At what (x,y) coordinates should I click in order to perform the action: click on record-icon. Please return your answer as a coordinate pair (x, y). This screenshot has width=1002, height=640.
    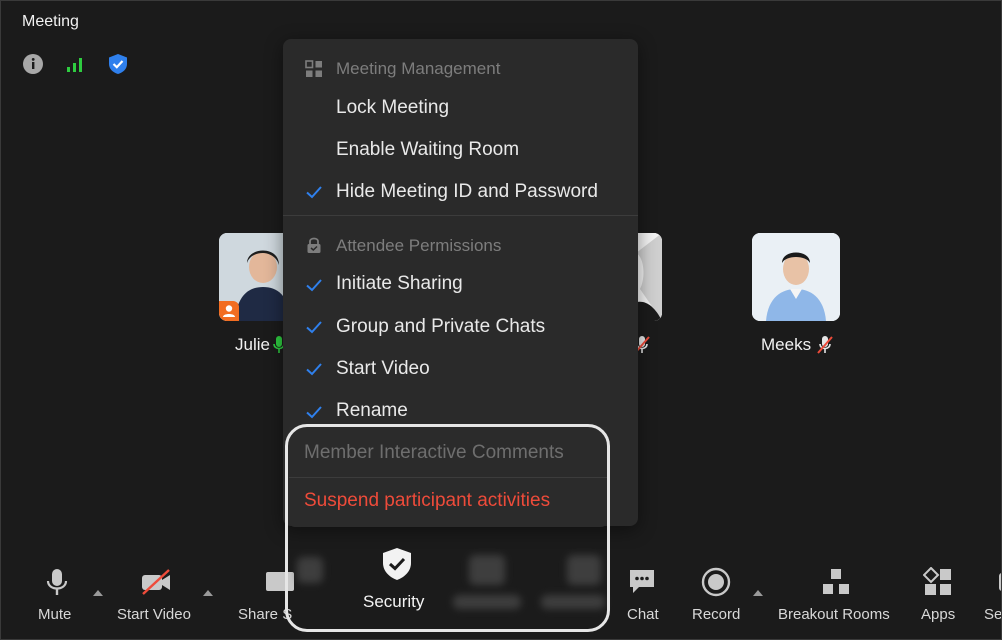
    Looking at the image, I should click on (716, 582).